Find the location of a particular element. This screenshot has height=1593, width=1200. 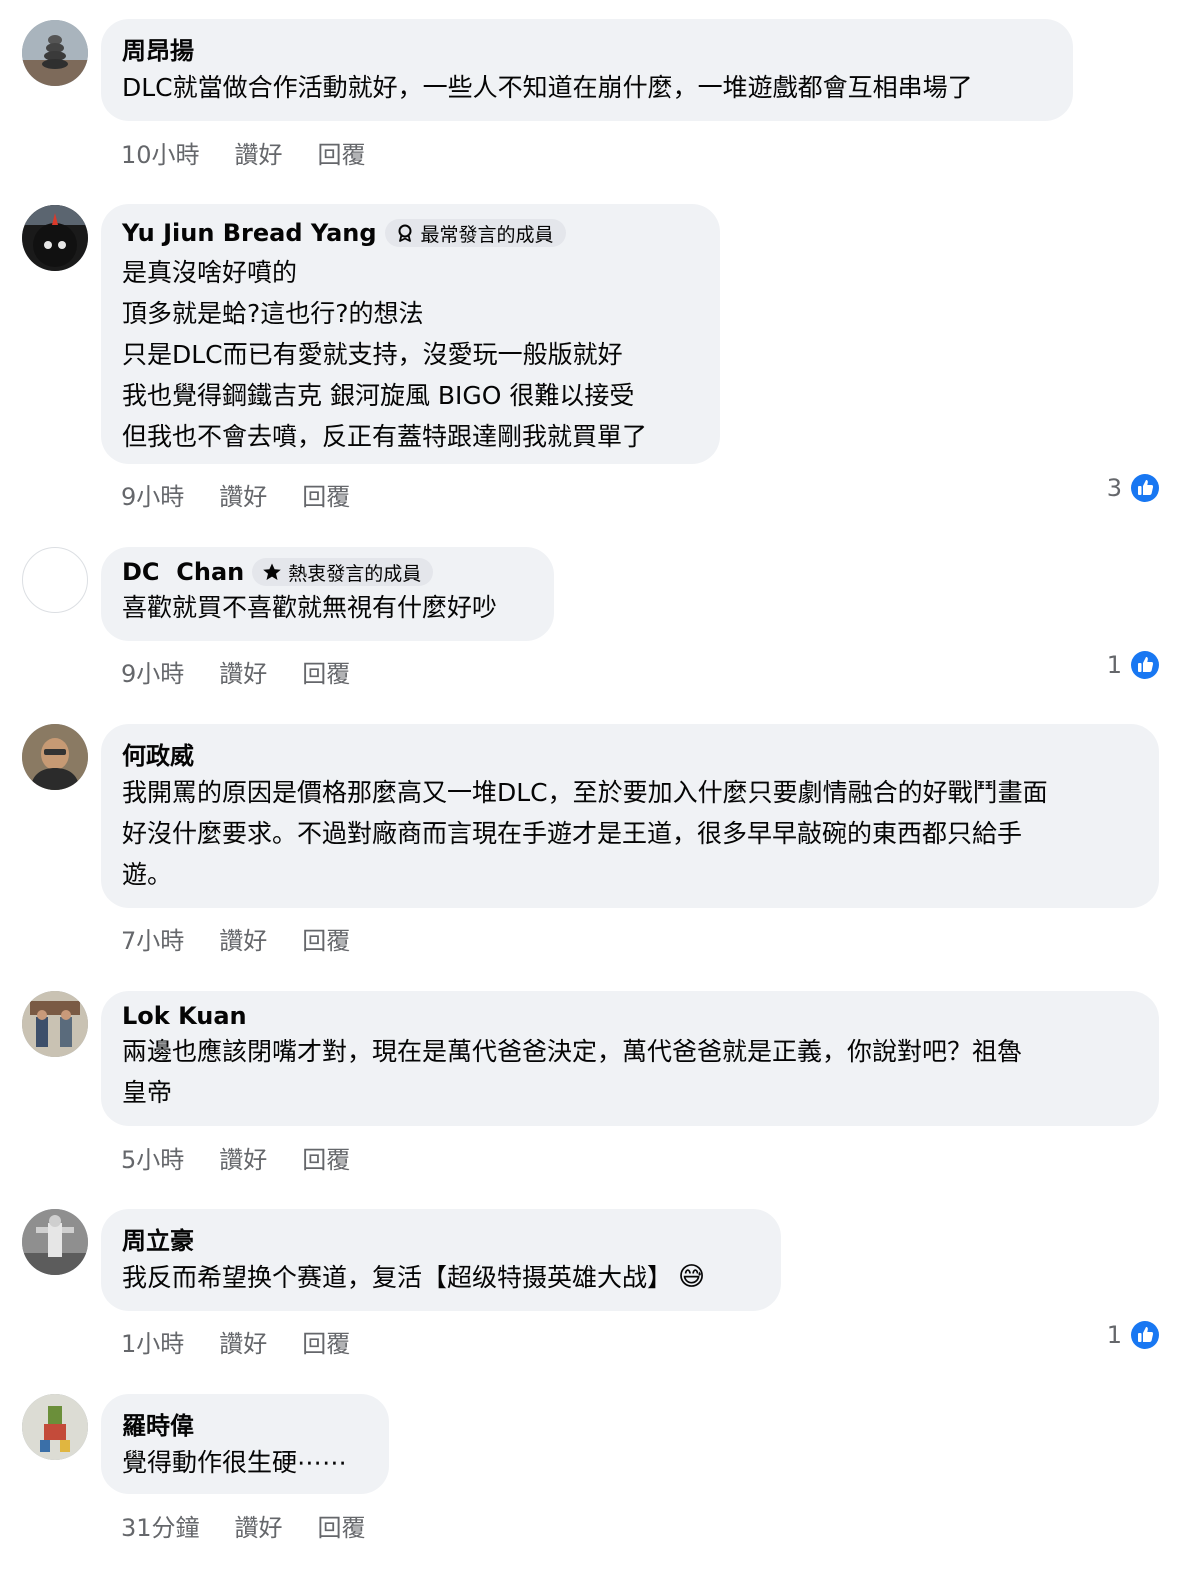

reaction-summary: 3 is located at coordinates (1133, 488).